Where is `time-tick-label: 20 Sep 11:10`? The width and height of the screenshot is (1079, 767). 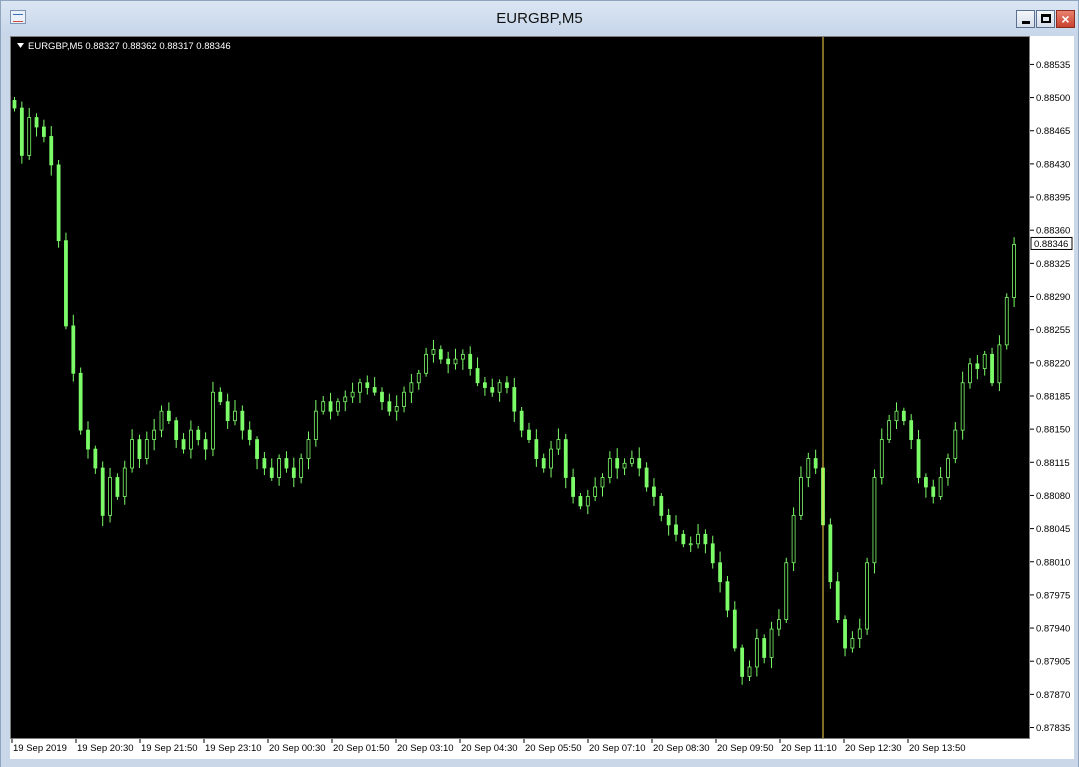 time-tick-label: 20 Sep 11:10 is located at coordinates (809, 748).